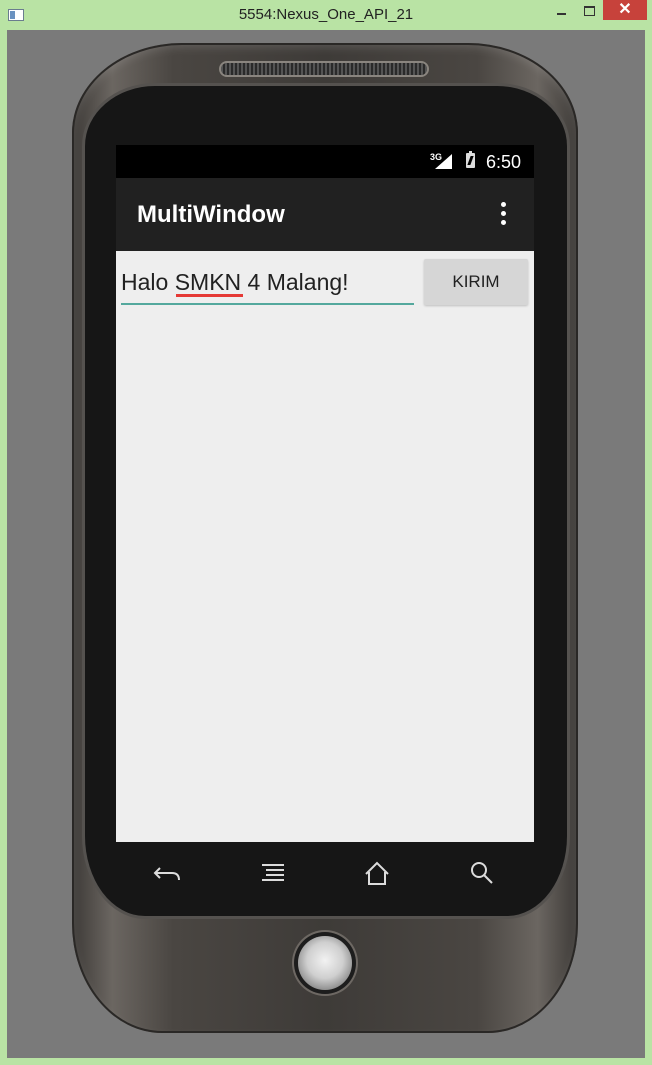 The width and height of the screenshot is (652, 1065). I want to click on maximize-icon, so click(589, 11).